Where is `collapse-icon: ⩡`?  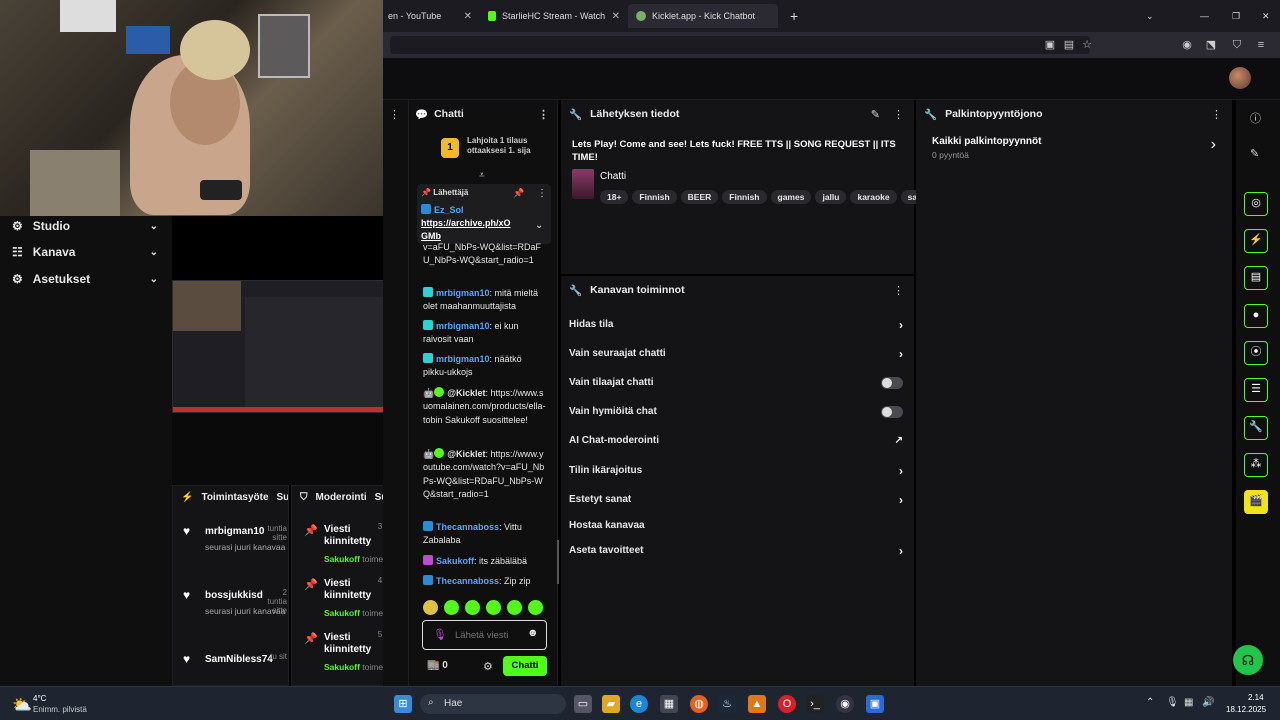 collapse-icon: ⩡ is located at coordinates (482, 175).